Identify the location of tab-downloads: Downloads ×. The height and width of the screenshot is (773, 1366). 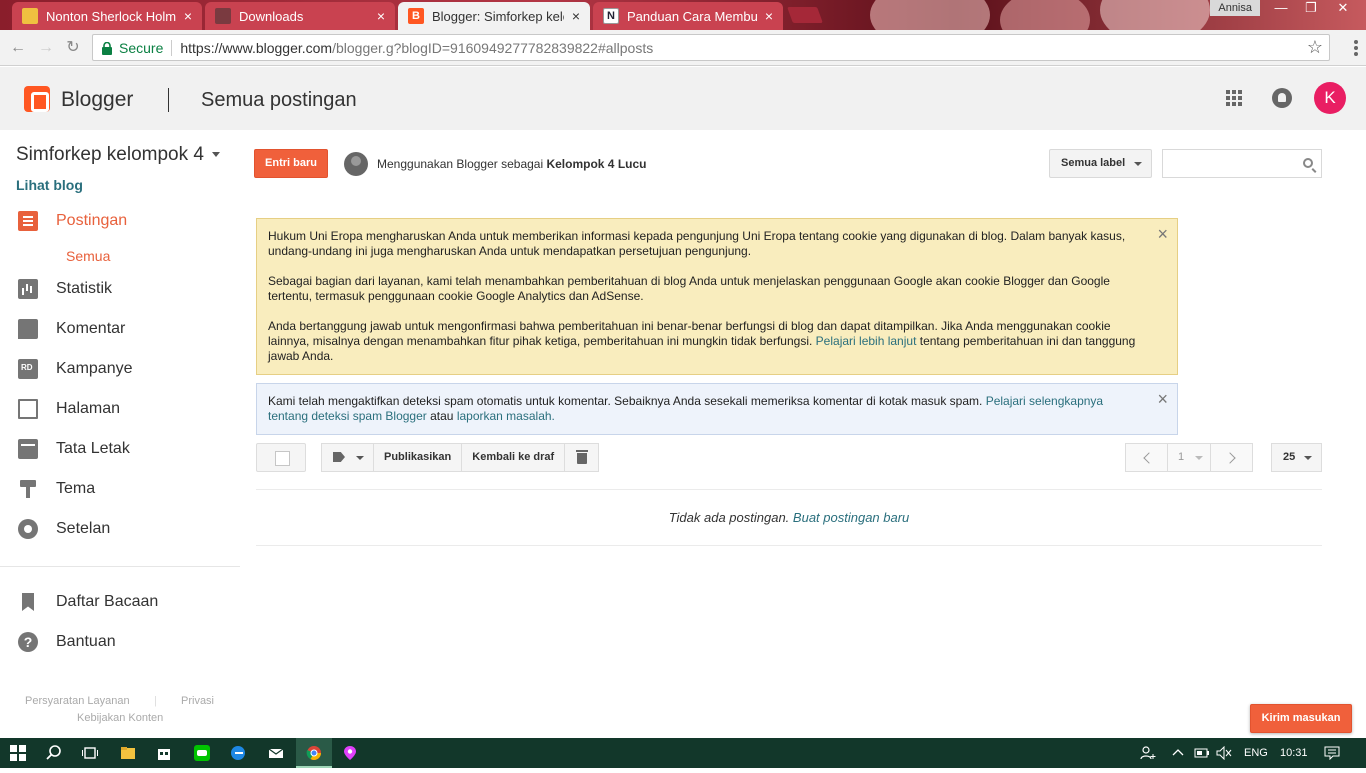
(300, 16).